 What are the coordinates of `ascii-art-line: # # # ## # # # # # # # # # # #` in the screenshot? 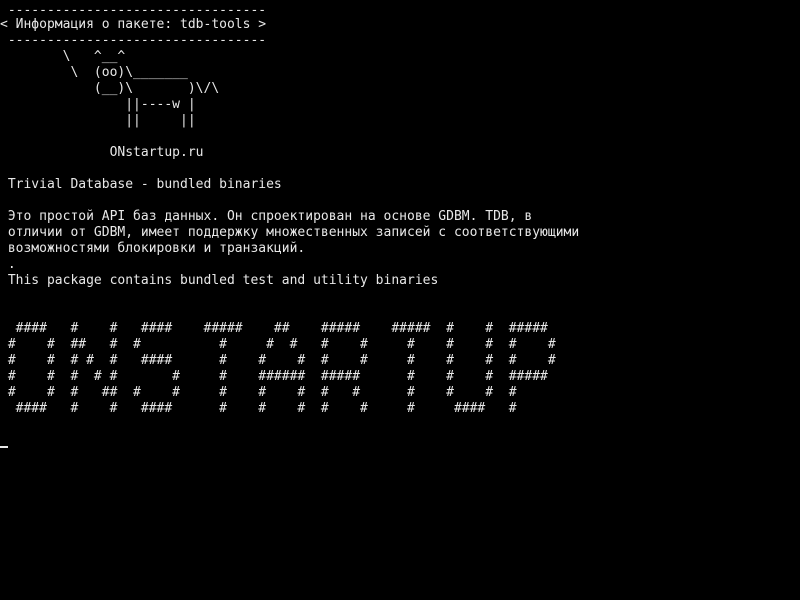 It's located at (258, 392).